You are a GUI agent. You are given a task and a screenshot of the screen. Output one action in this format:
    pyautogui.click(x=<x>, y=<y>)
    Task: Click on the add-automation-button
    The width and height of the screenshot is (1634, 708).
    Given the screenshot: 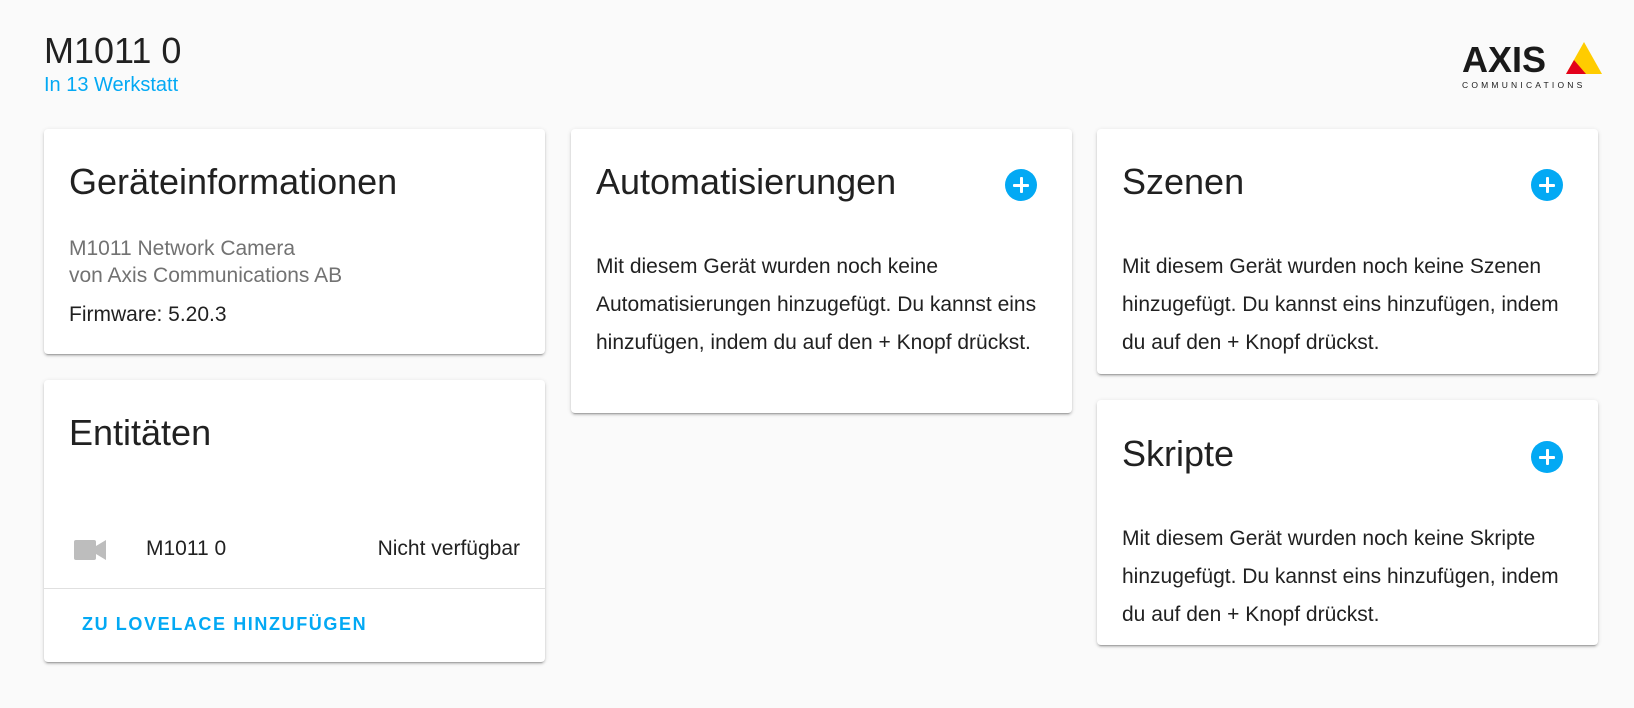 What is the action you would take?
    pyautogui.click(x=1021, y=185)
    